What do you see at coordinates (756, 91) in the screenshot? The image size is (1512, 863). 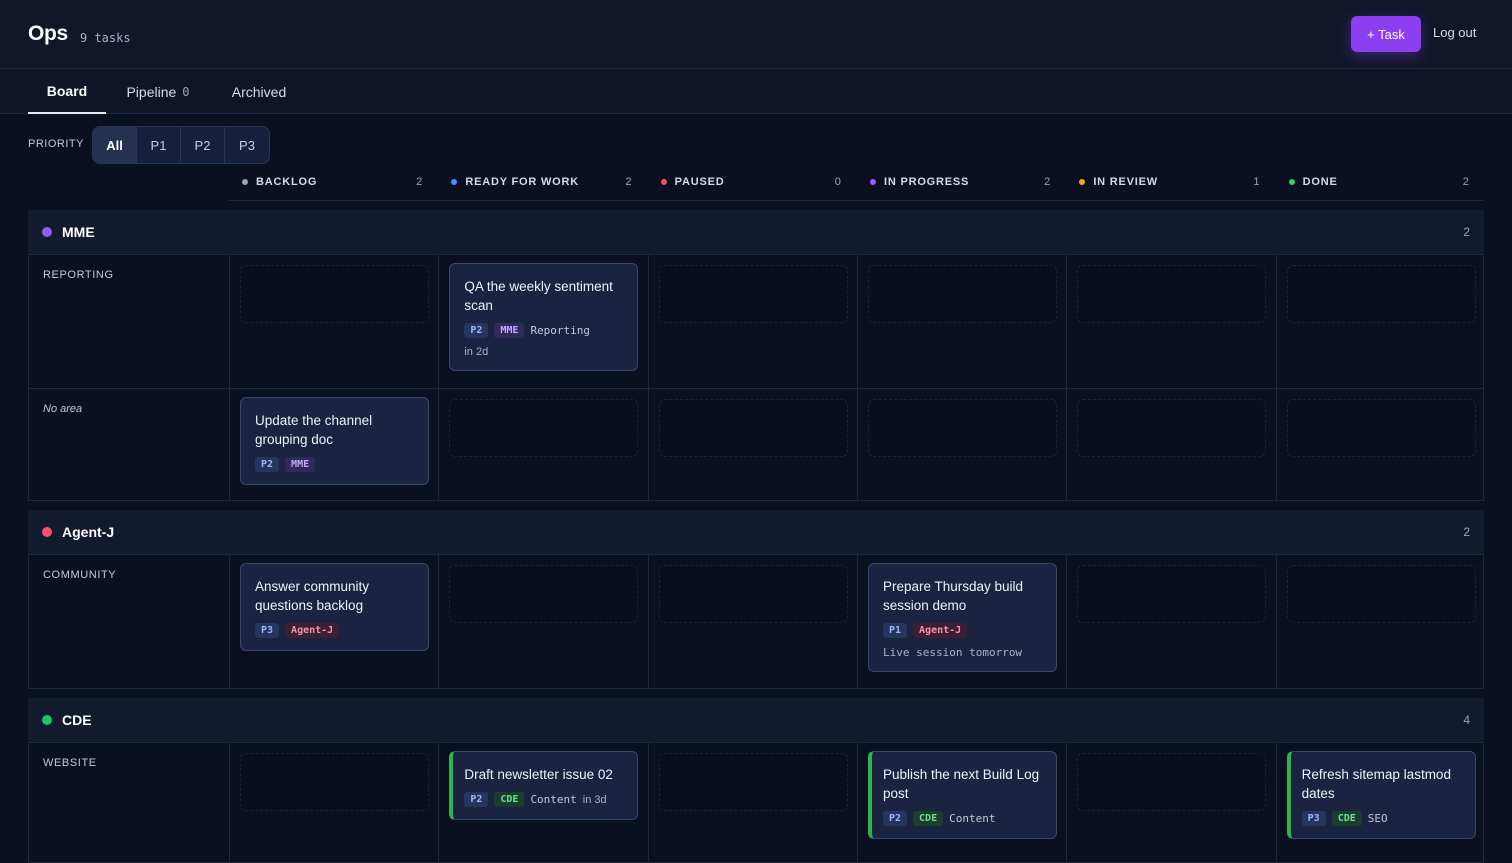 I see `view-tabs: Board Pipeline 0 Archived` at bounding box center [756, 91].